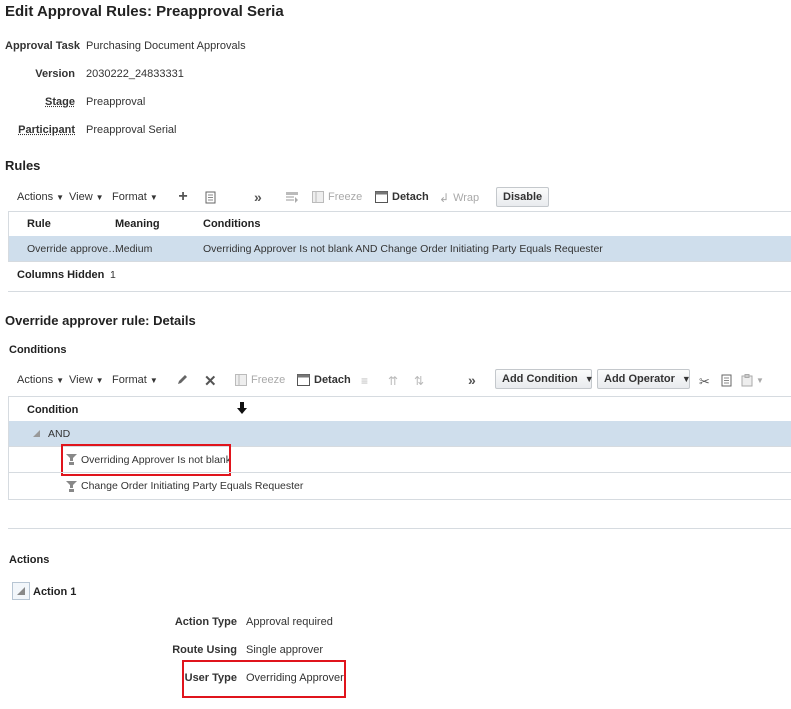 The width and height of the screenshot is (791, 709). Describe the element at coordinates (231, 224) in the screenshot. I see `conditions-column-header: Conditions` at that location.